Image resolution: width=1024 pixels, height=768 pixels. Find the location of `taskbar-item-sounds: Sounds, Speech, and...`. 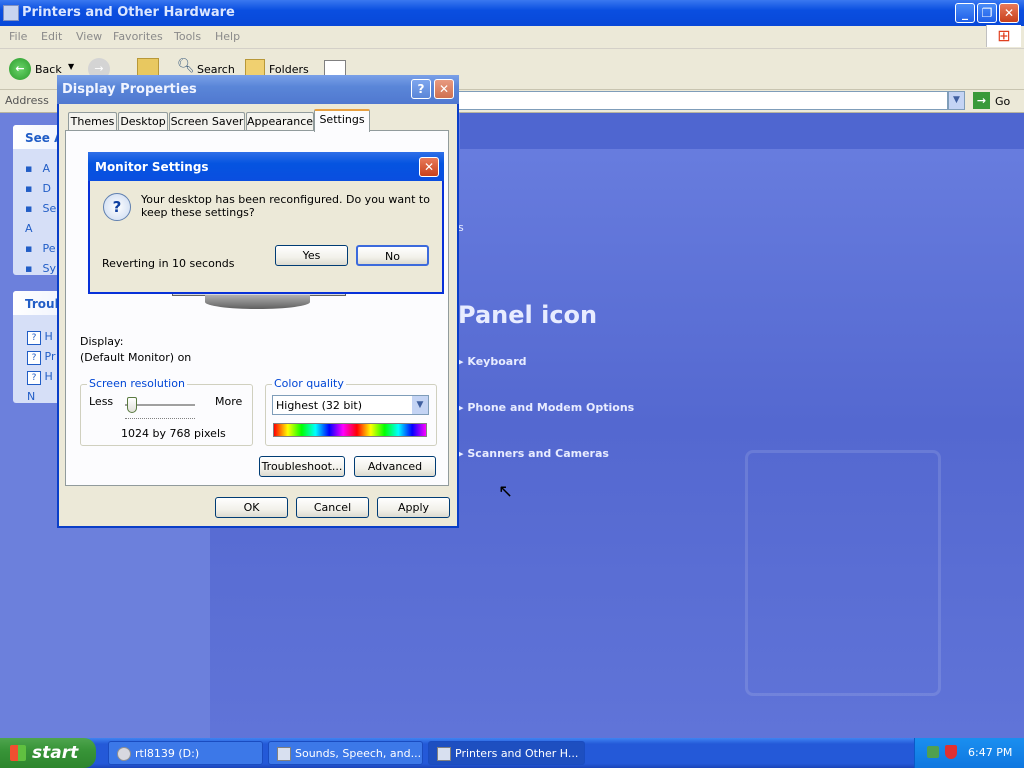

taskbar-item-sounds: Sounds, Speech, and... is located at coordinates (345, 753).